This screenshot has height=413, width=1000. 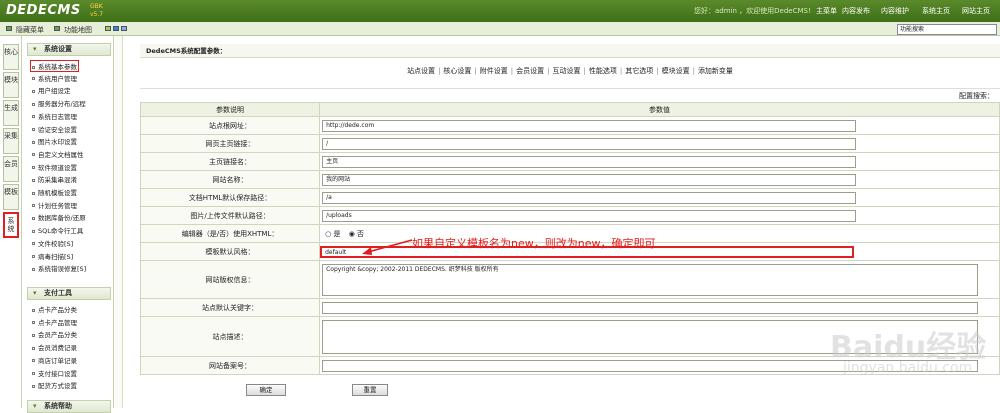 What do you see at coordinates (57, 78) in the screenshot?
I see `sidebar-item-label: 系统用户管理` at bounding box center [57, 78].